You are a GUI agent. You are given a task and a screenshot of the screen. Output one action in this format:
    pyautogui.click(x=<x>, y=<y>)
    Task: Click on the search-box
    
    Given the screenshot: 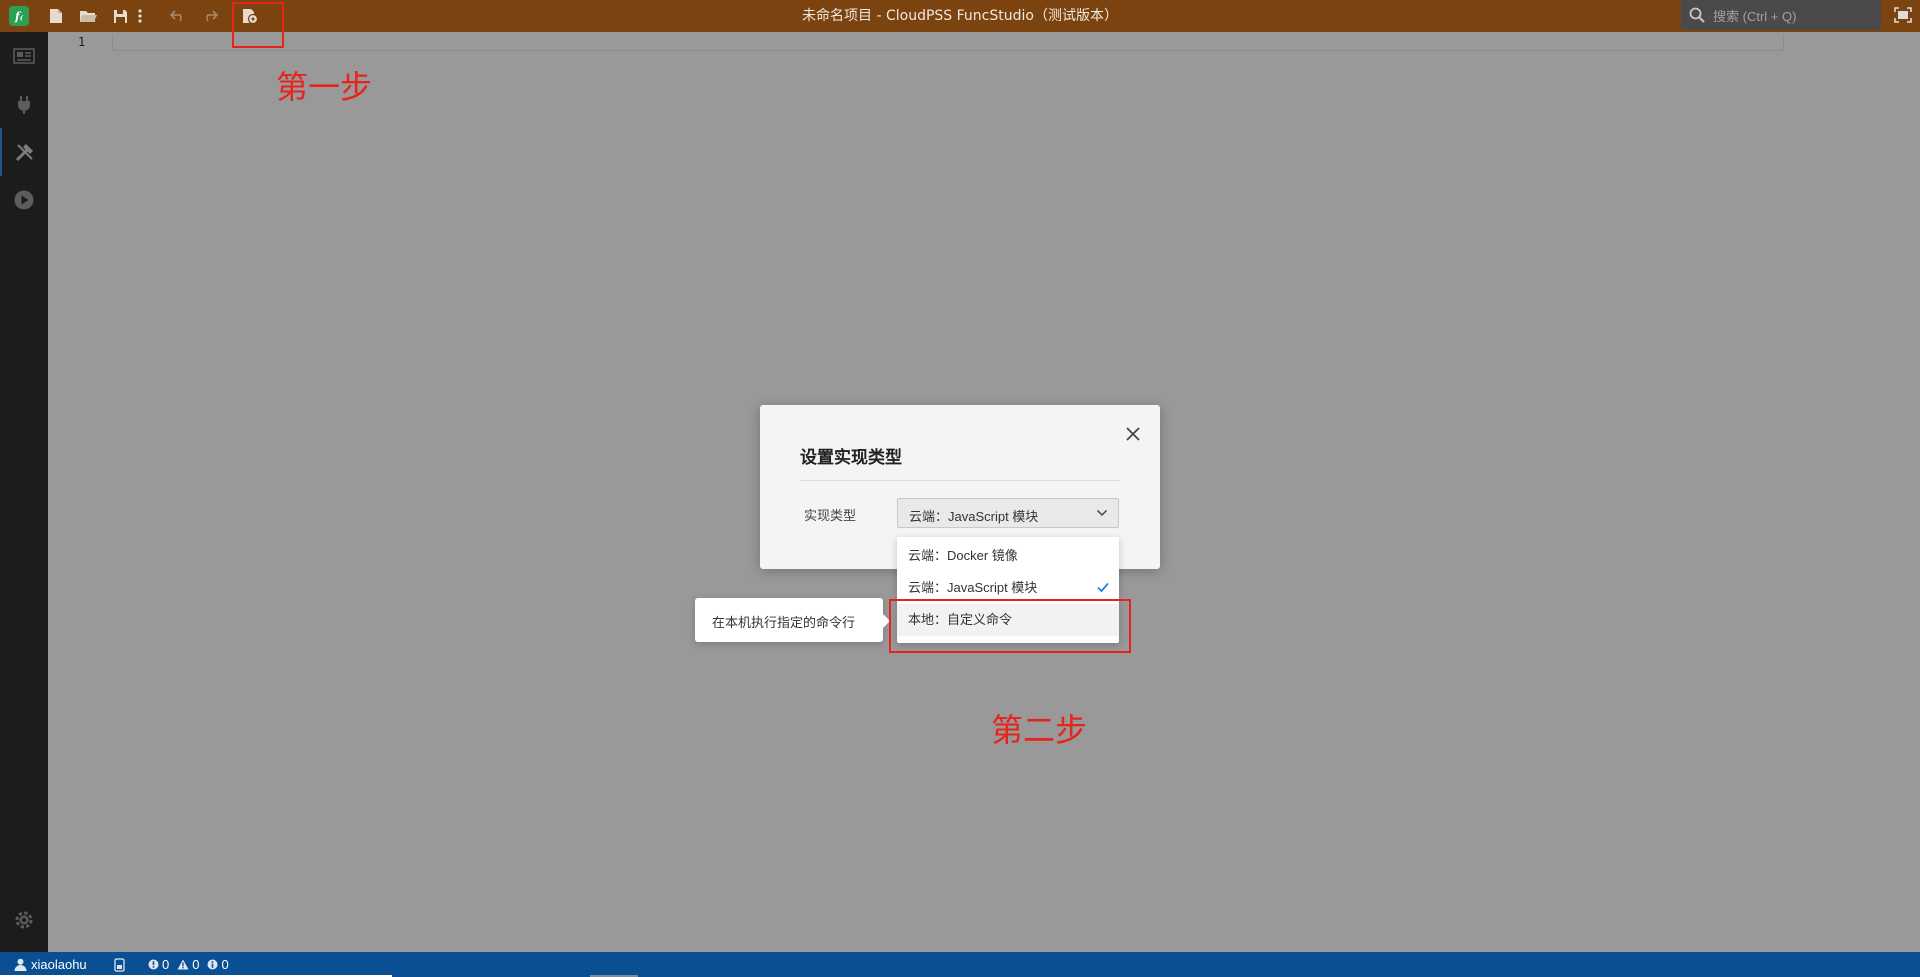 What is the action you would take?
    pyautogui.click(x=1781, y=16)
    